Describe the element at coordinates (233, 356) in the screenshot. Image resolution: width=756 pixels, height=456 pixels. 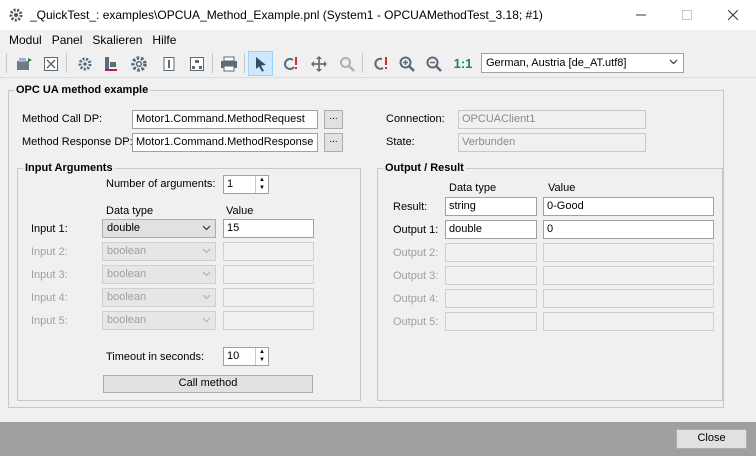
I see `timeout-value: 10` at that location.